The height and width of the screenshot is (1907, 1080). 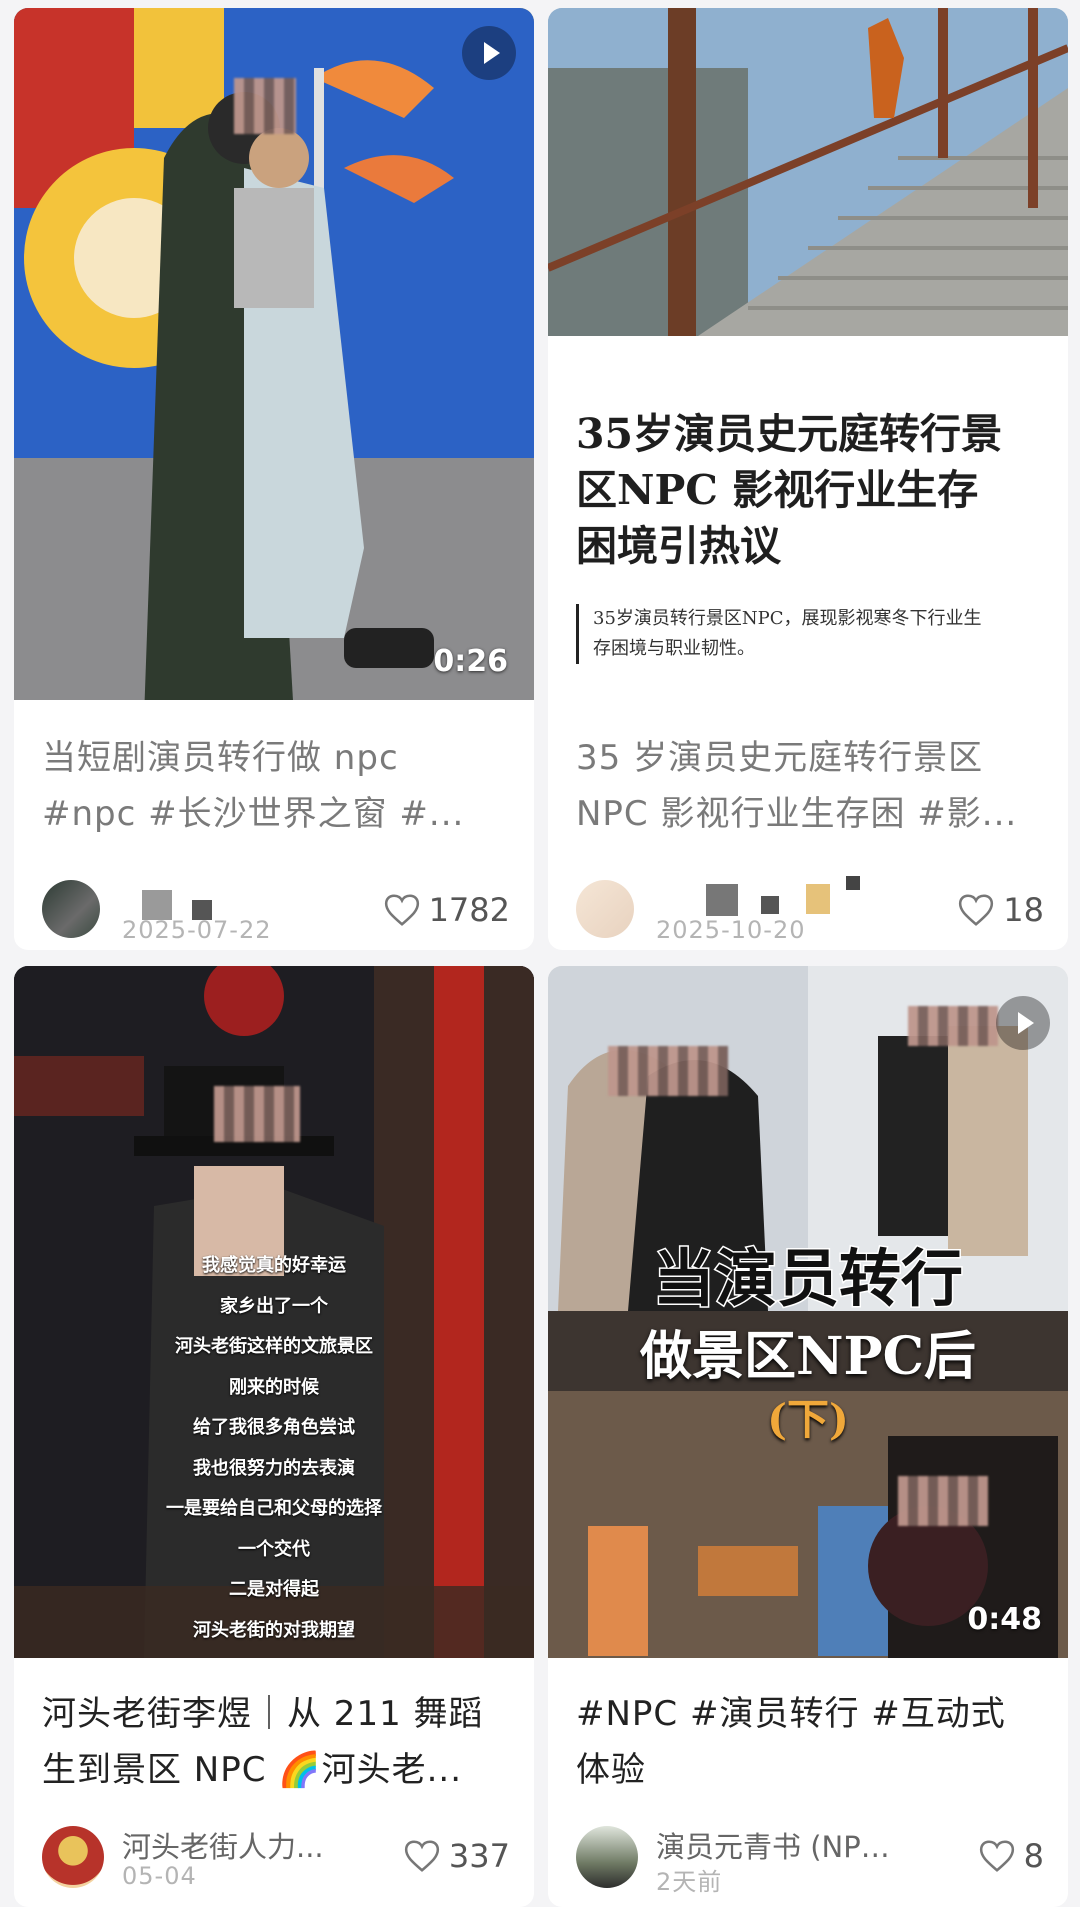 I want to click on thumbnail-scene, so click(x=808, y=172).